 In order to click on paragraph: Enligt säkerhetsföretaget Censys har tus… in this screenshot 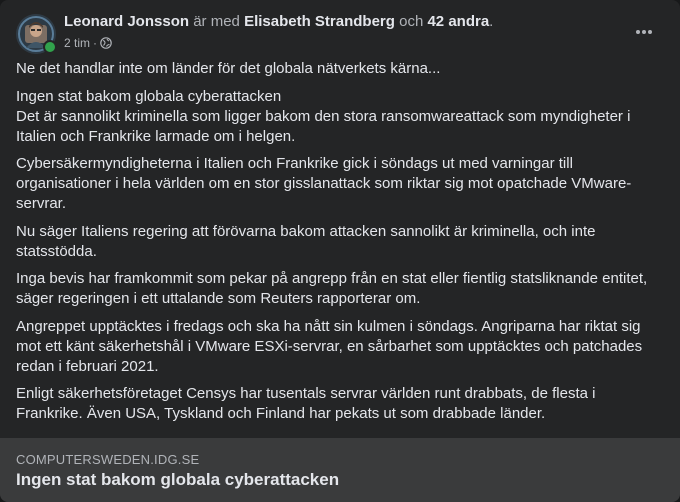, I will do `click(341, 404)`.